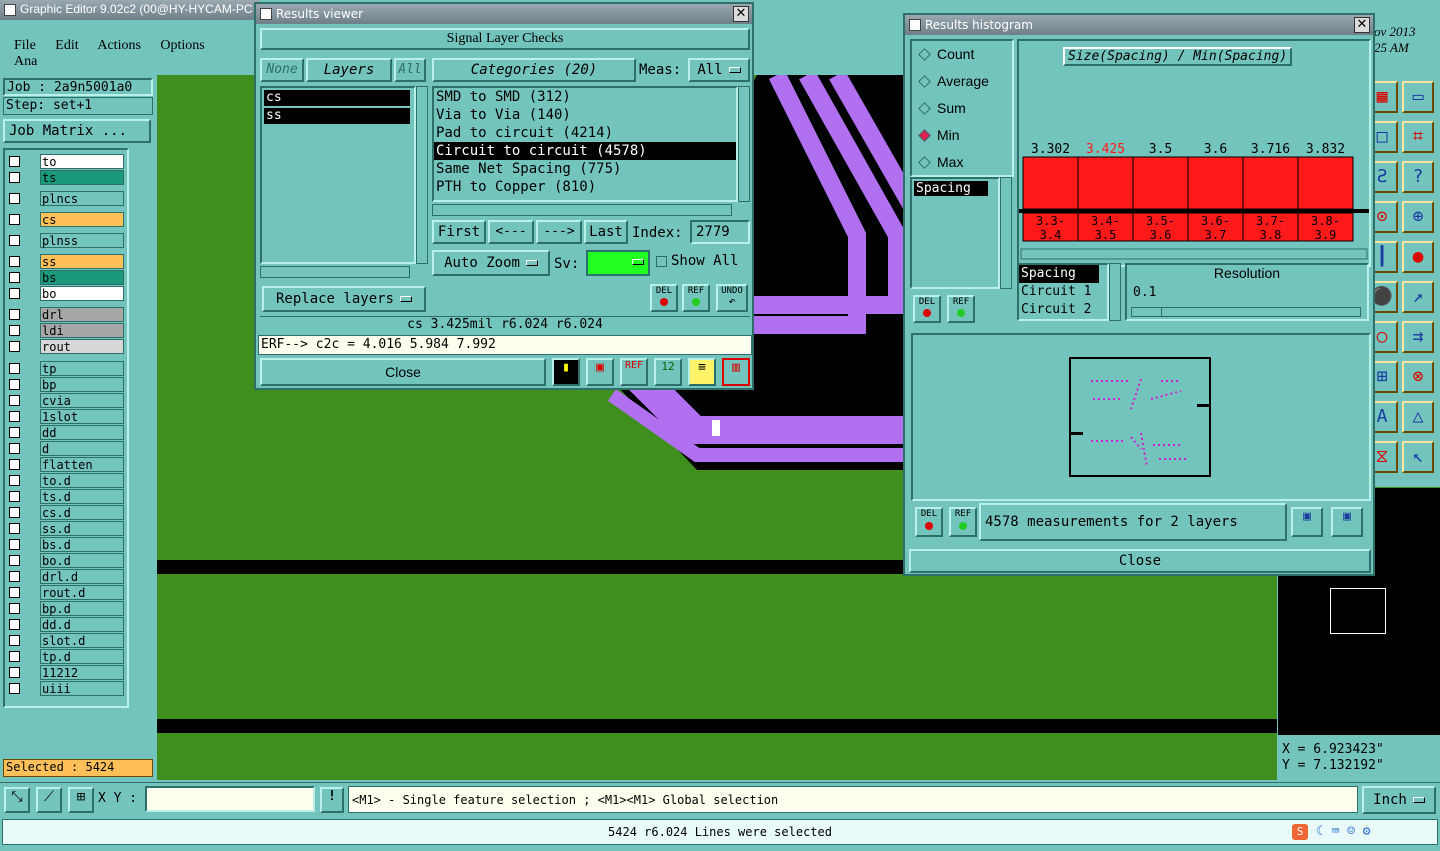 This screenshot has width=1440, height=851. I want to click on layer-name: ts, so click(82, 177).